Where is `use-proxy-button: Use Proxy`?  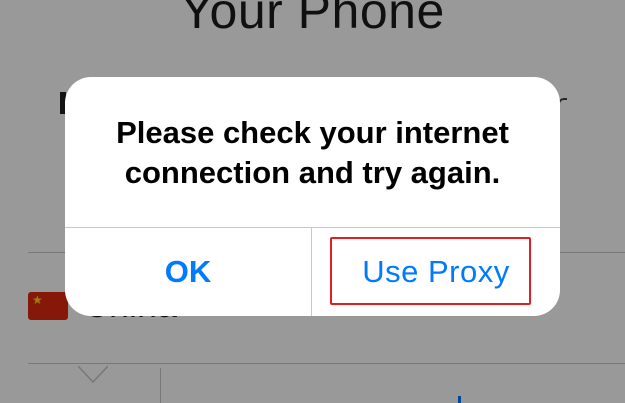
use-proxy-button: Use Proxy is located at coordinates (436, 272).